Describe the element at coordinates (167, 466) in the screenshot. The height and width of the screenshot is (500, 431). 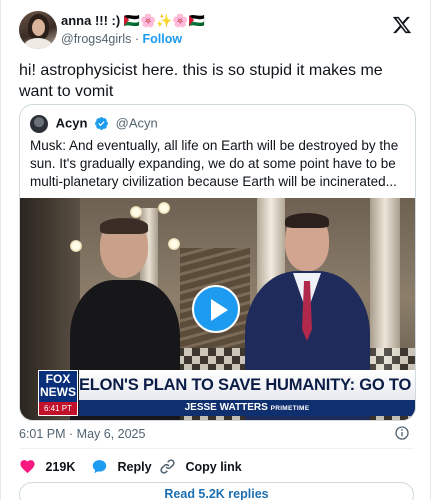
I see `link-icon` at that location.